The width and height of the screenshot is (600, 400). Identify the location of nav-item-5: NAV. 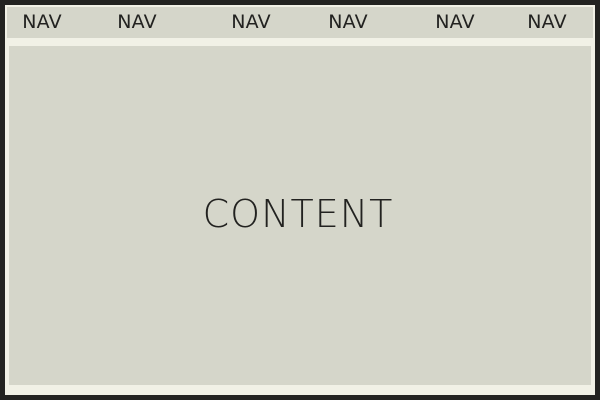
(455, 22).